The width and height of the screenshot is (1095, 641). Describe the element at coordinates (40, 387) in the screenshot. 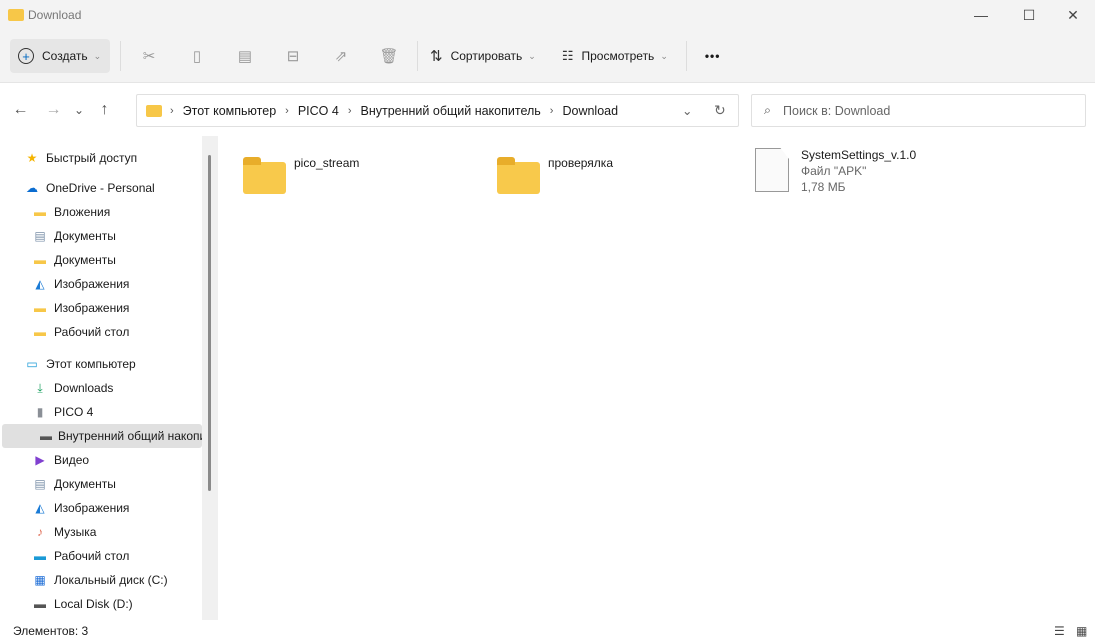

I see `download-icon: ⤓` at that location.